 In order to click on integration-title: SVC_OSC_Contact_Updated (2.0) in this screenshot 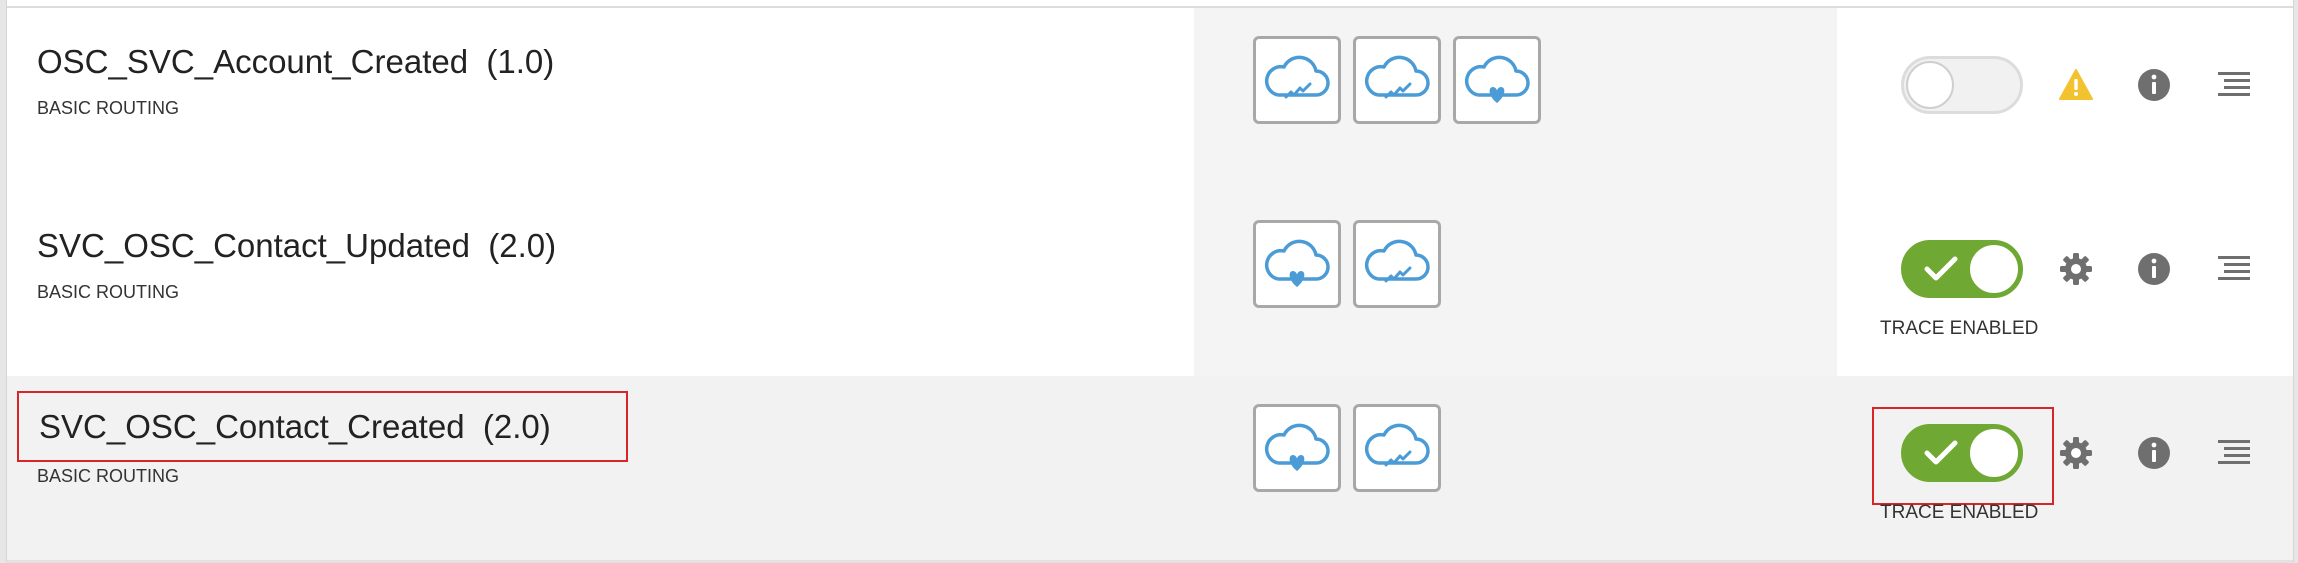, I will do `click(296, 246)`.